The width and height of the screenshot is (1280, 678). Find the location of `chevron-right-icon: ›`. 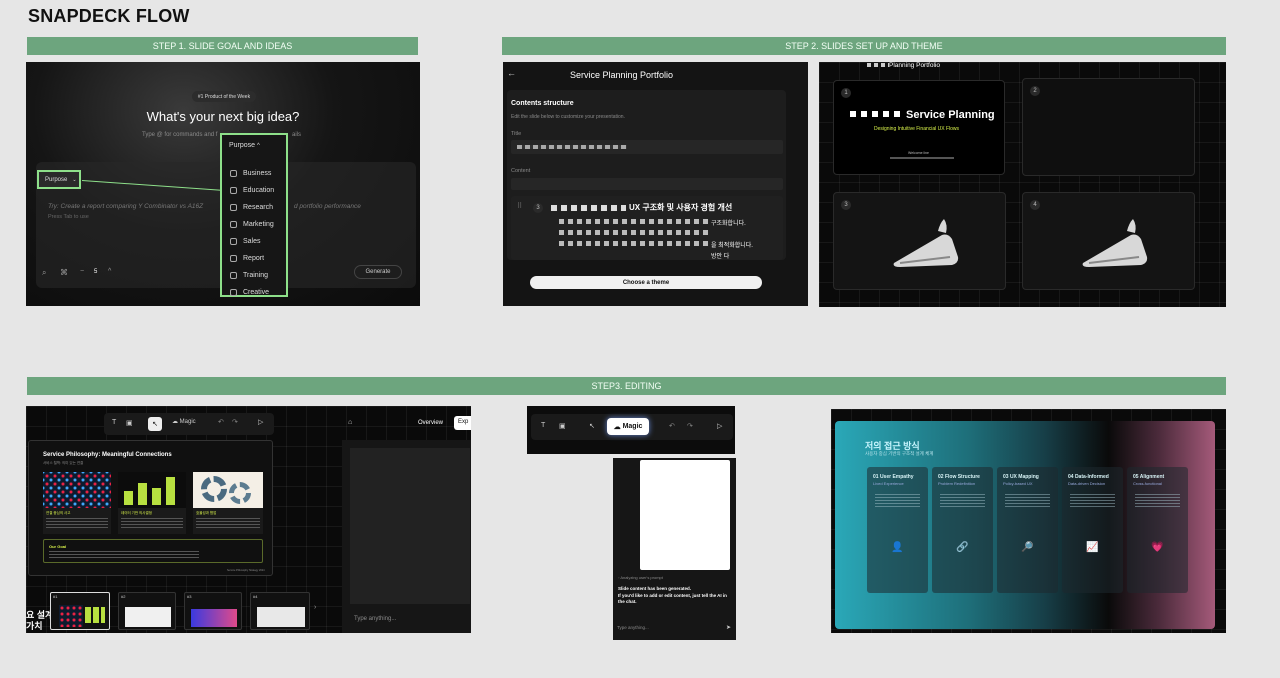

chevron-right-icon: › is located at coordinates (315, 607).